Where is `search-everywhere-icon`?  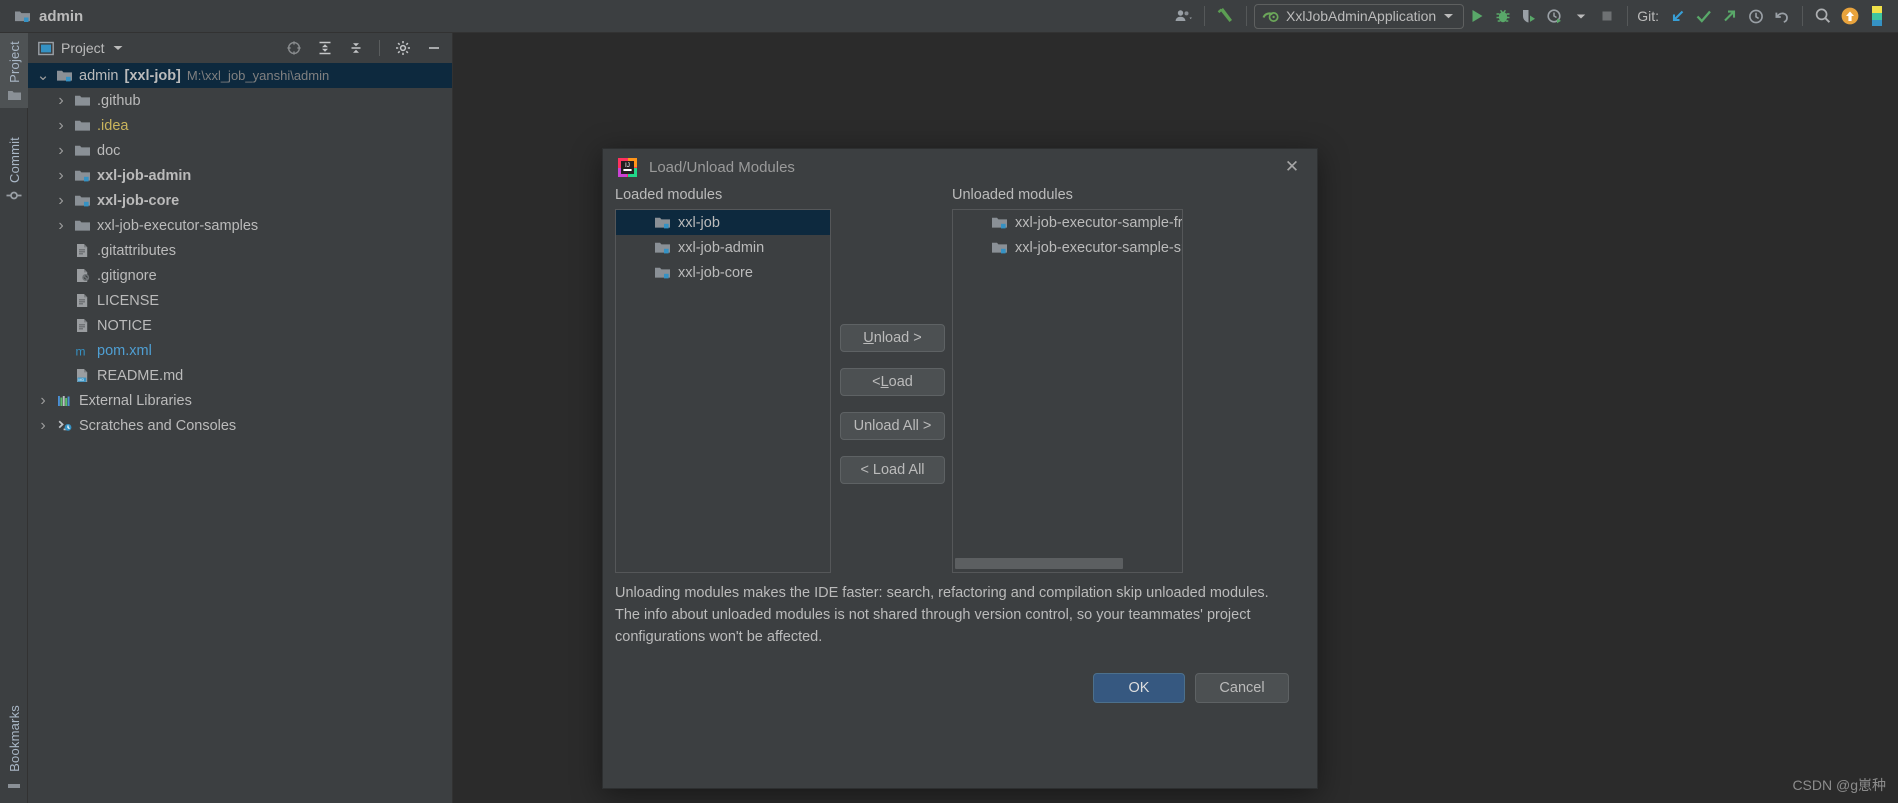 search-everywhere-icon is located at coordinates (1823, 16).